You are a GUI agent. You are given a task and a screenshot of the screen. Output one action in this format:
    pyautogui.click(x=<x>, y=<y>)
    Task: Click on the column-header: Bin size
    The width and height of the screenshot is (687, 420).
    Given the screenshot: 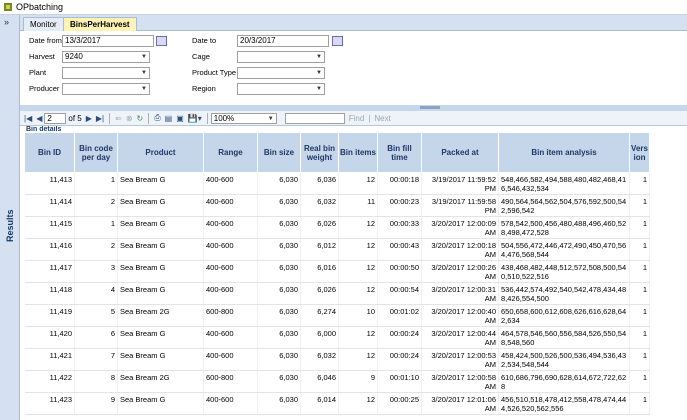 What is the action you would take?
    pyautogui.click(x=279, y=152)
    